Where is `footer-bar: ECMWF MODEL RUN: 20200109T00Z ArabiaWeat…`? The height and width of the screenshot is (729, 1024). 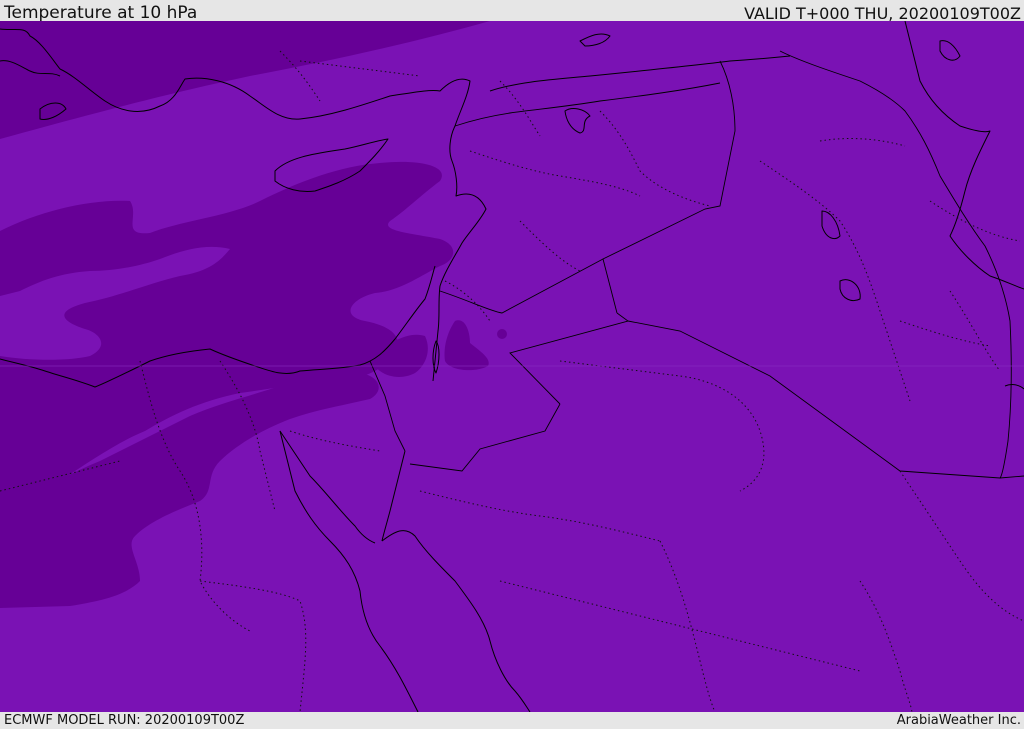
footer-bar: ECMWF MODEL RUN: 20200109T00Z ArabiaWeat… is located at coordinates (512, 720).